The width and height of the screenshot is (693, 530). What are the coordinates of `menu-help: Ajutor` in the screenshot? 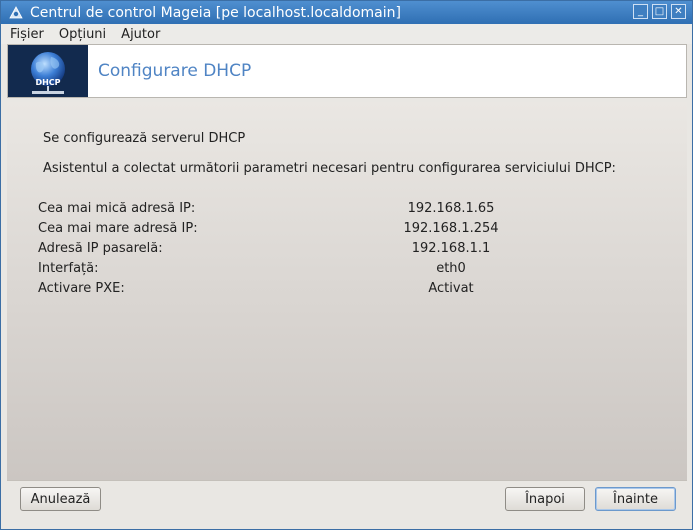 It's located at (140, 34).